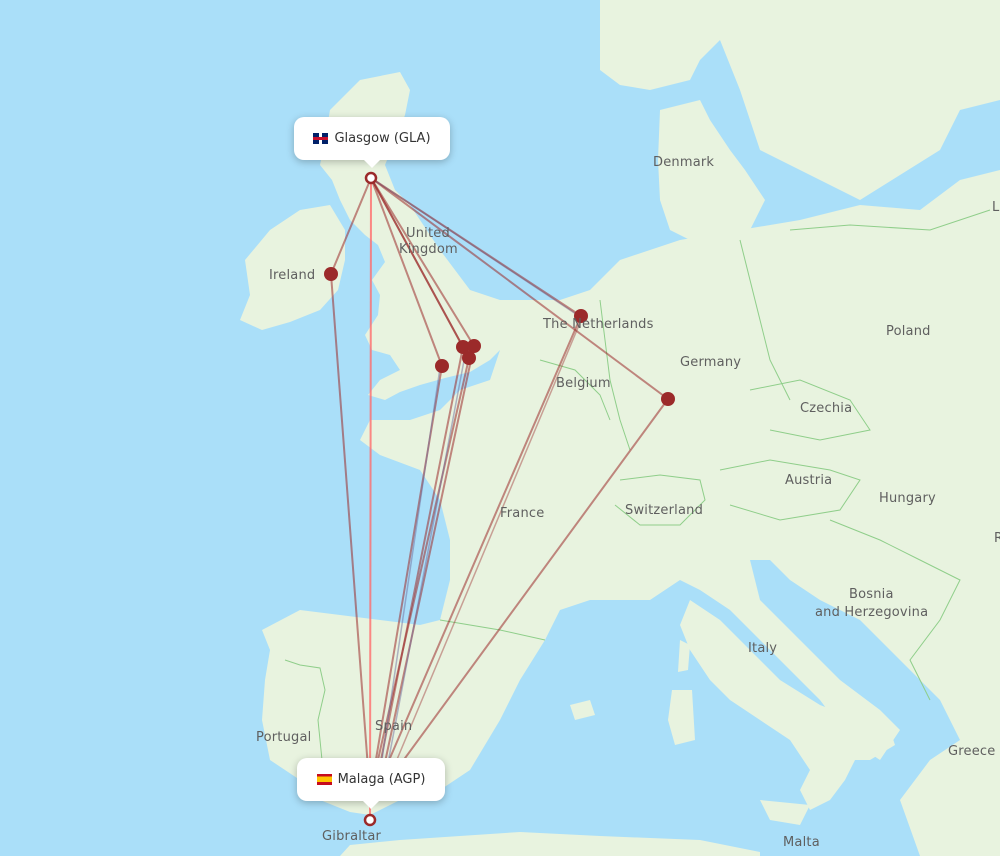  I want to click on country-label-denmark: Denmark, so click(684, 162).